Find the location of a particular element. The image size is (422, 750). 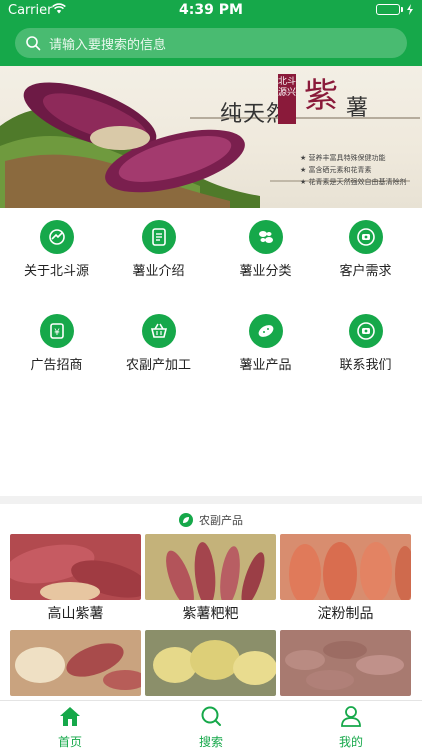

category-label: 客户需求 is located at coordinates (365, 271).